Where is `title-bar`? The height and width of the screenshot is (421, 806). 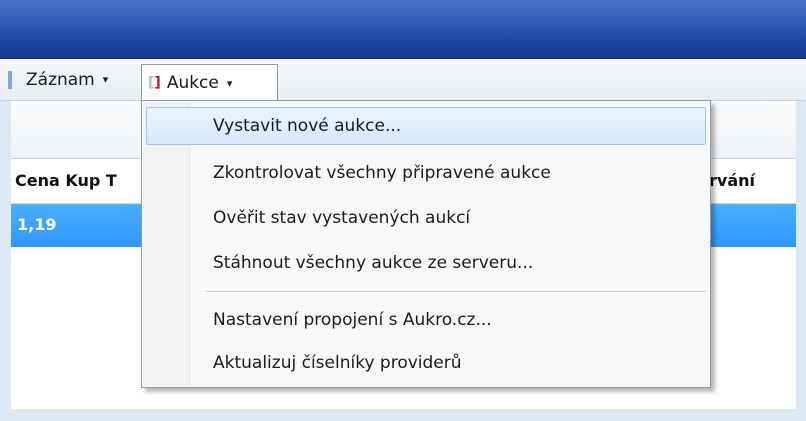 title-bar is located at coordinates (403, 29).